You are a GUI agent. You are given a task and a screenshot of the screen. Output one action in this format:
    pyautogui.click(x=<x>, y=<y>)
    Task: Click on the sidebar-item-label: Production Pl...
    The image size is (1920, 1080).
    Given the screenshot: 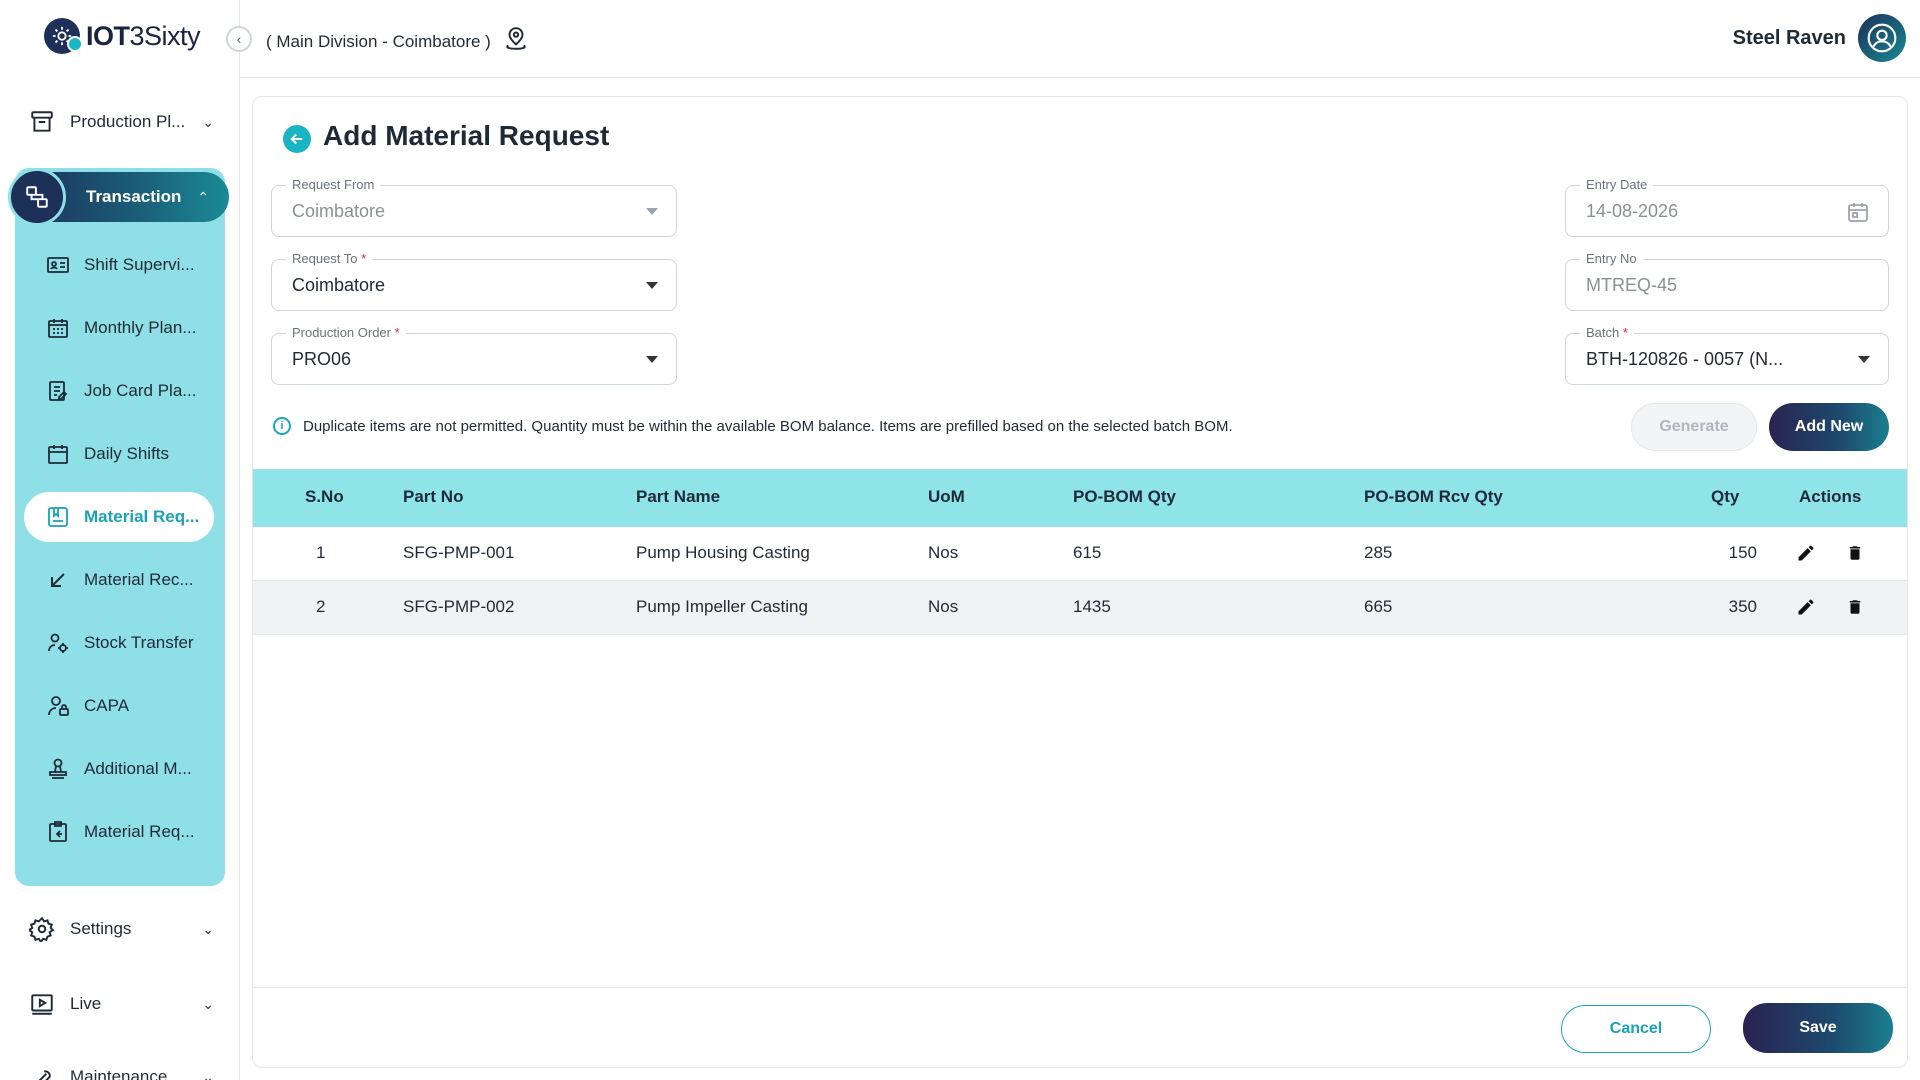 What is the action you would take?
    pyautogui.click(x=128, y=121)
    